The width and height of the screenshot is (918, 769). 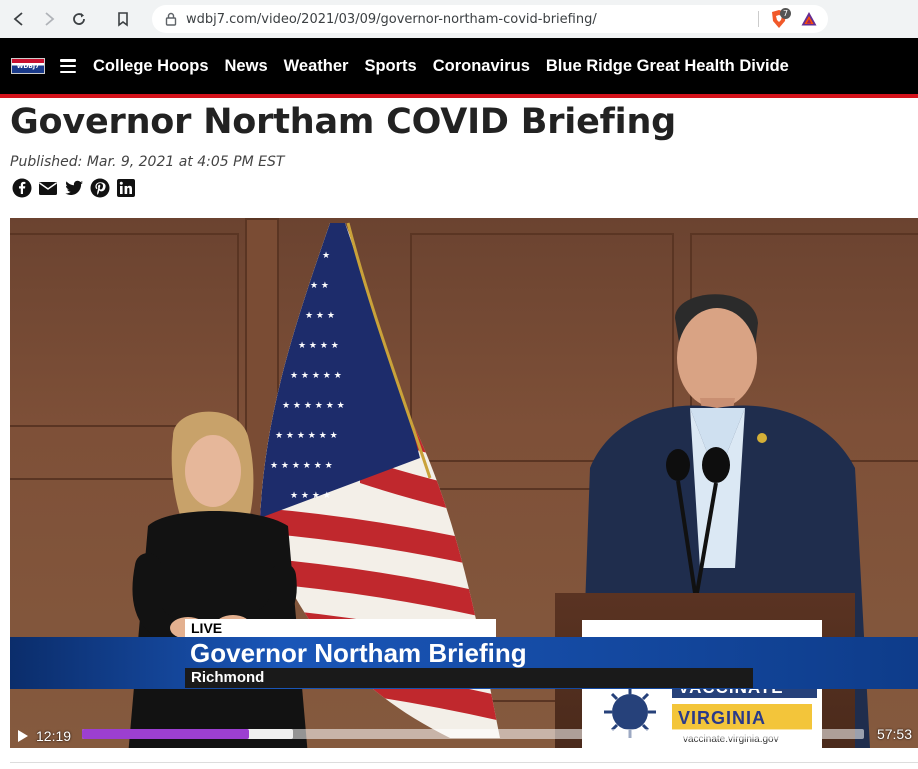 I want to click on video-controls: 12:19 57:53, so click(x=464, y=735).